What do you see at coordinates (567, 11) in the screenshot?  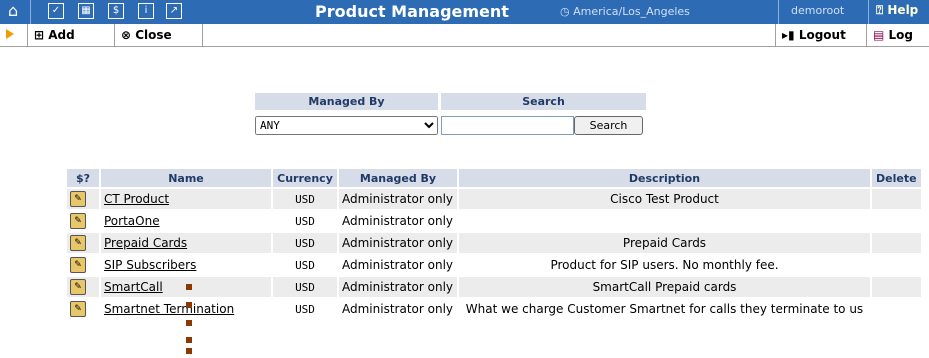 I see `clock-icon: ◷` at bounding box center [567, 11].